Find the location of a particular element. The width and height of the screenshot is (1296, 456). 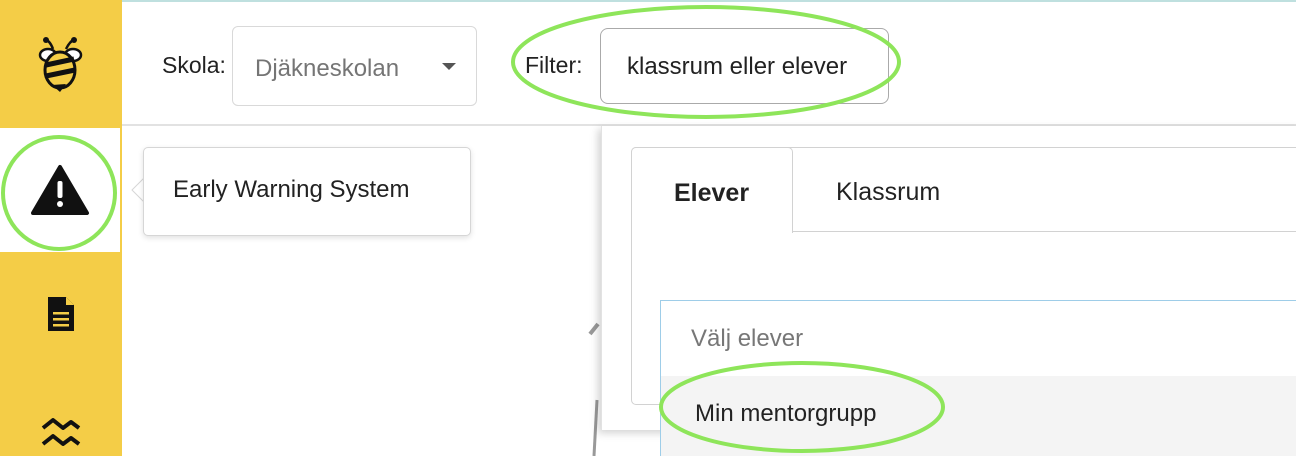

warning-triangle-icon is located at coordinates (60, 190).